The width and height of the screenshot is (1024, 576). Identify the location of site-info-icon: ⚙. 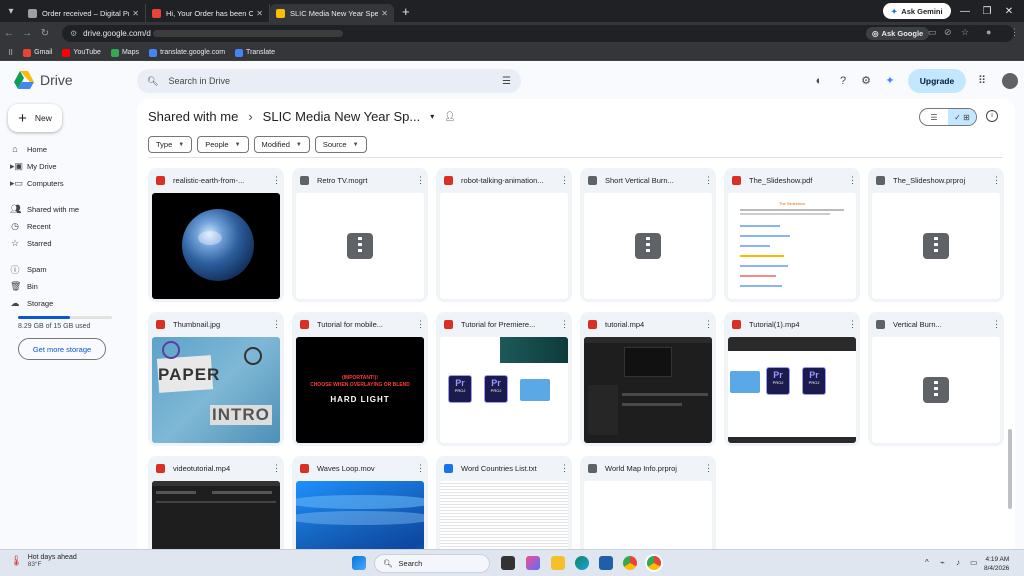
(73, 33).